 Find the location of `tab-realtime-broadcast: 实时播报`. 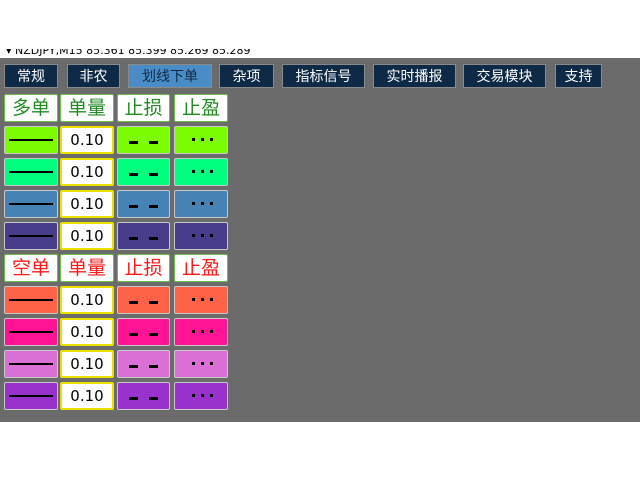

tab-realtime-broadcast: 实时播报 is located at coordinates (414, 76).